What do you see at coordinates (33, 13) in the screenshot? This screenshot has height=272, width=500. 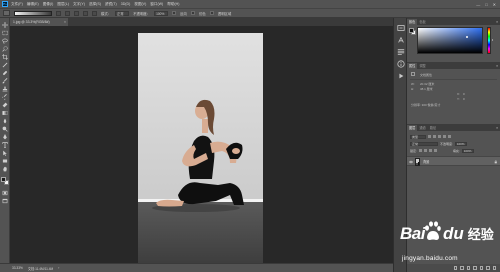 I see `gradient-picker` at bounding box center [33, 13].